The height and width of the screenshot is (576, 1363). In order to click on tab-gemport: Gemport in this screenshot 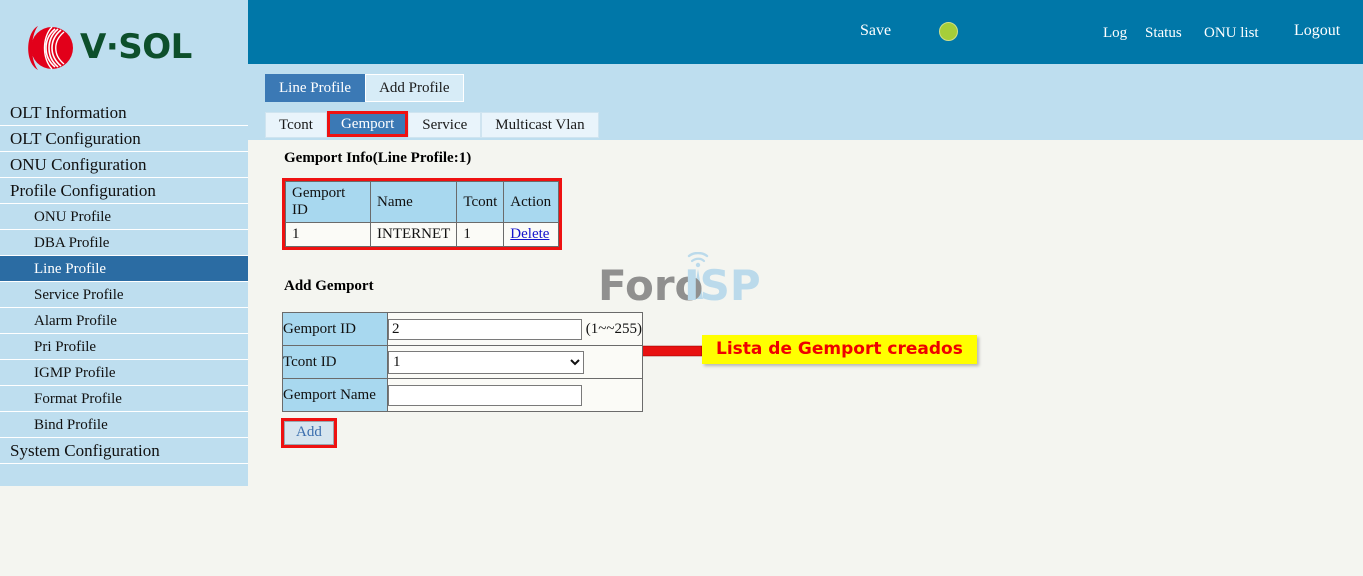, I will do `click(367, 124)`.